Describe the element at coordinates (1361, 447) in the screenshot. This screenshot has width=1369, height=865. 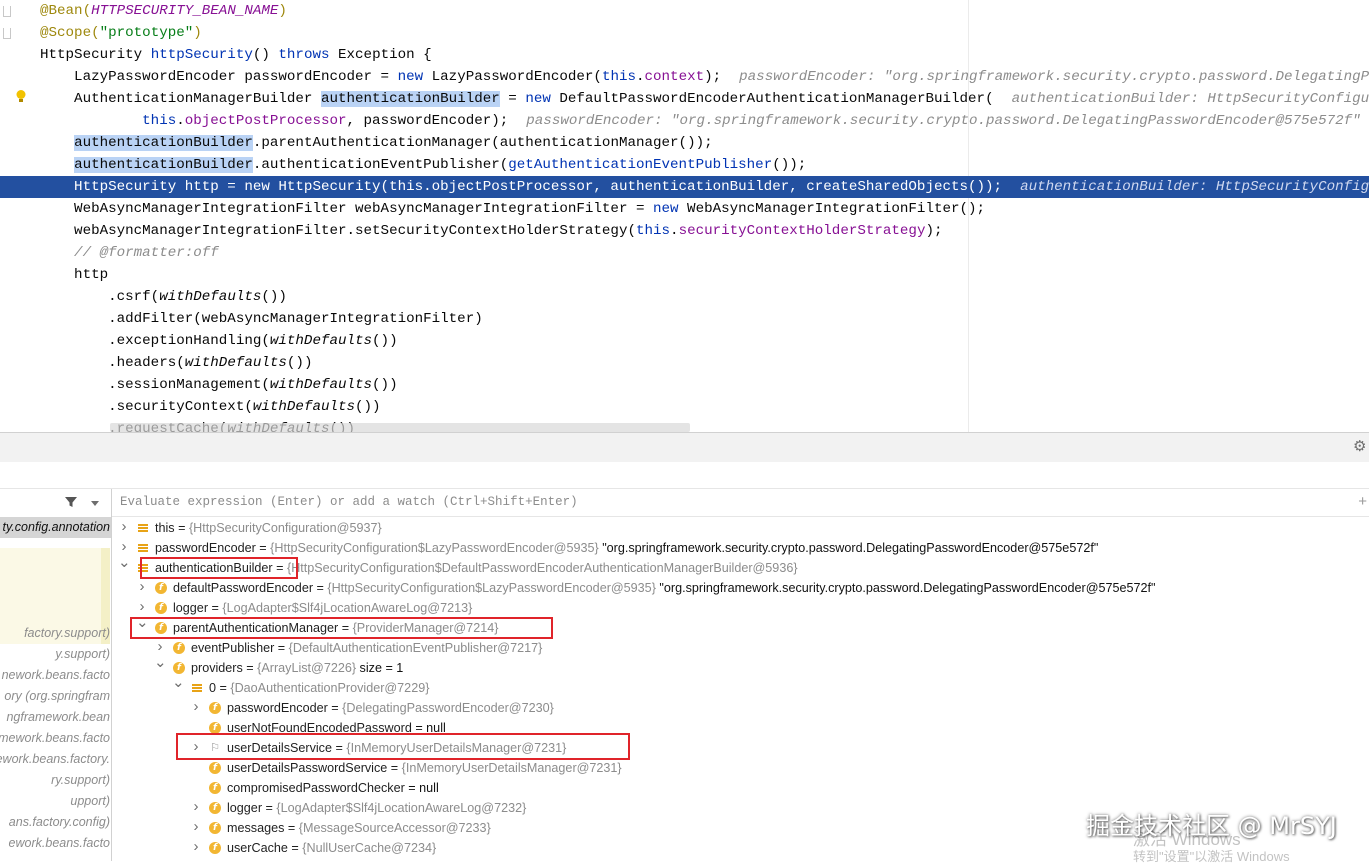
I see `gear-icon: ⚙` at that location.